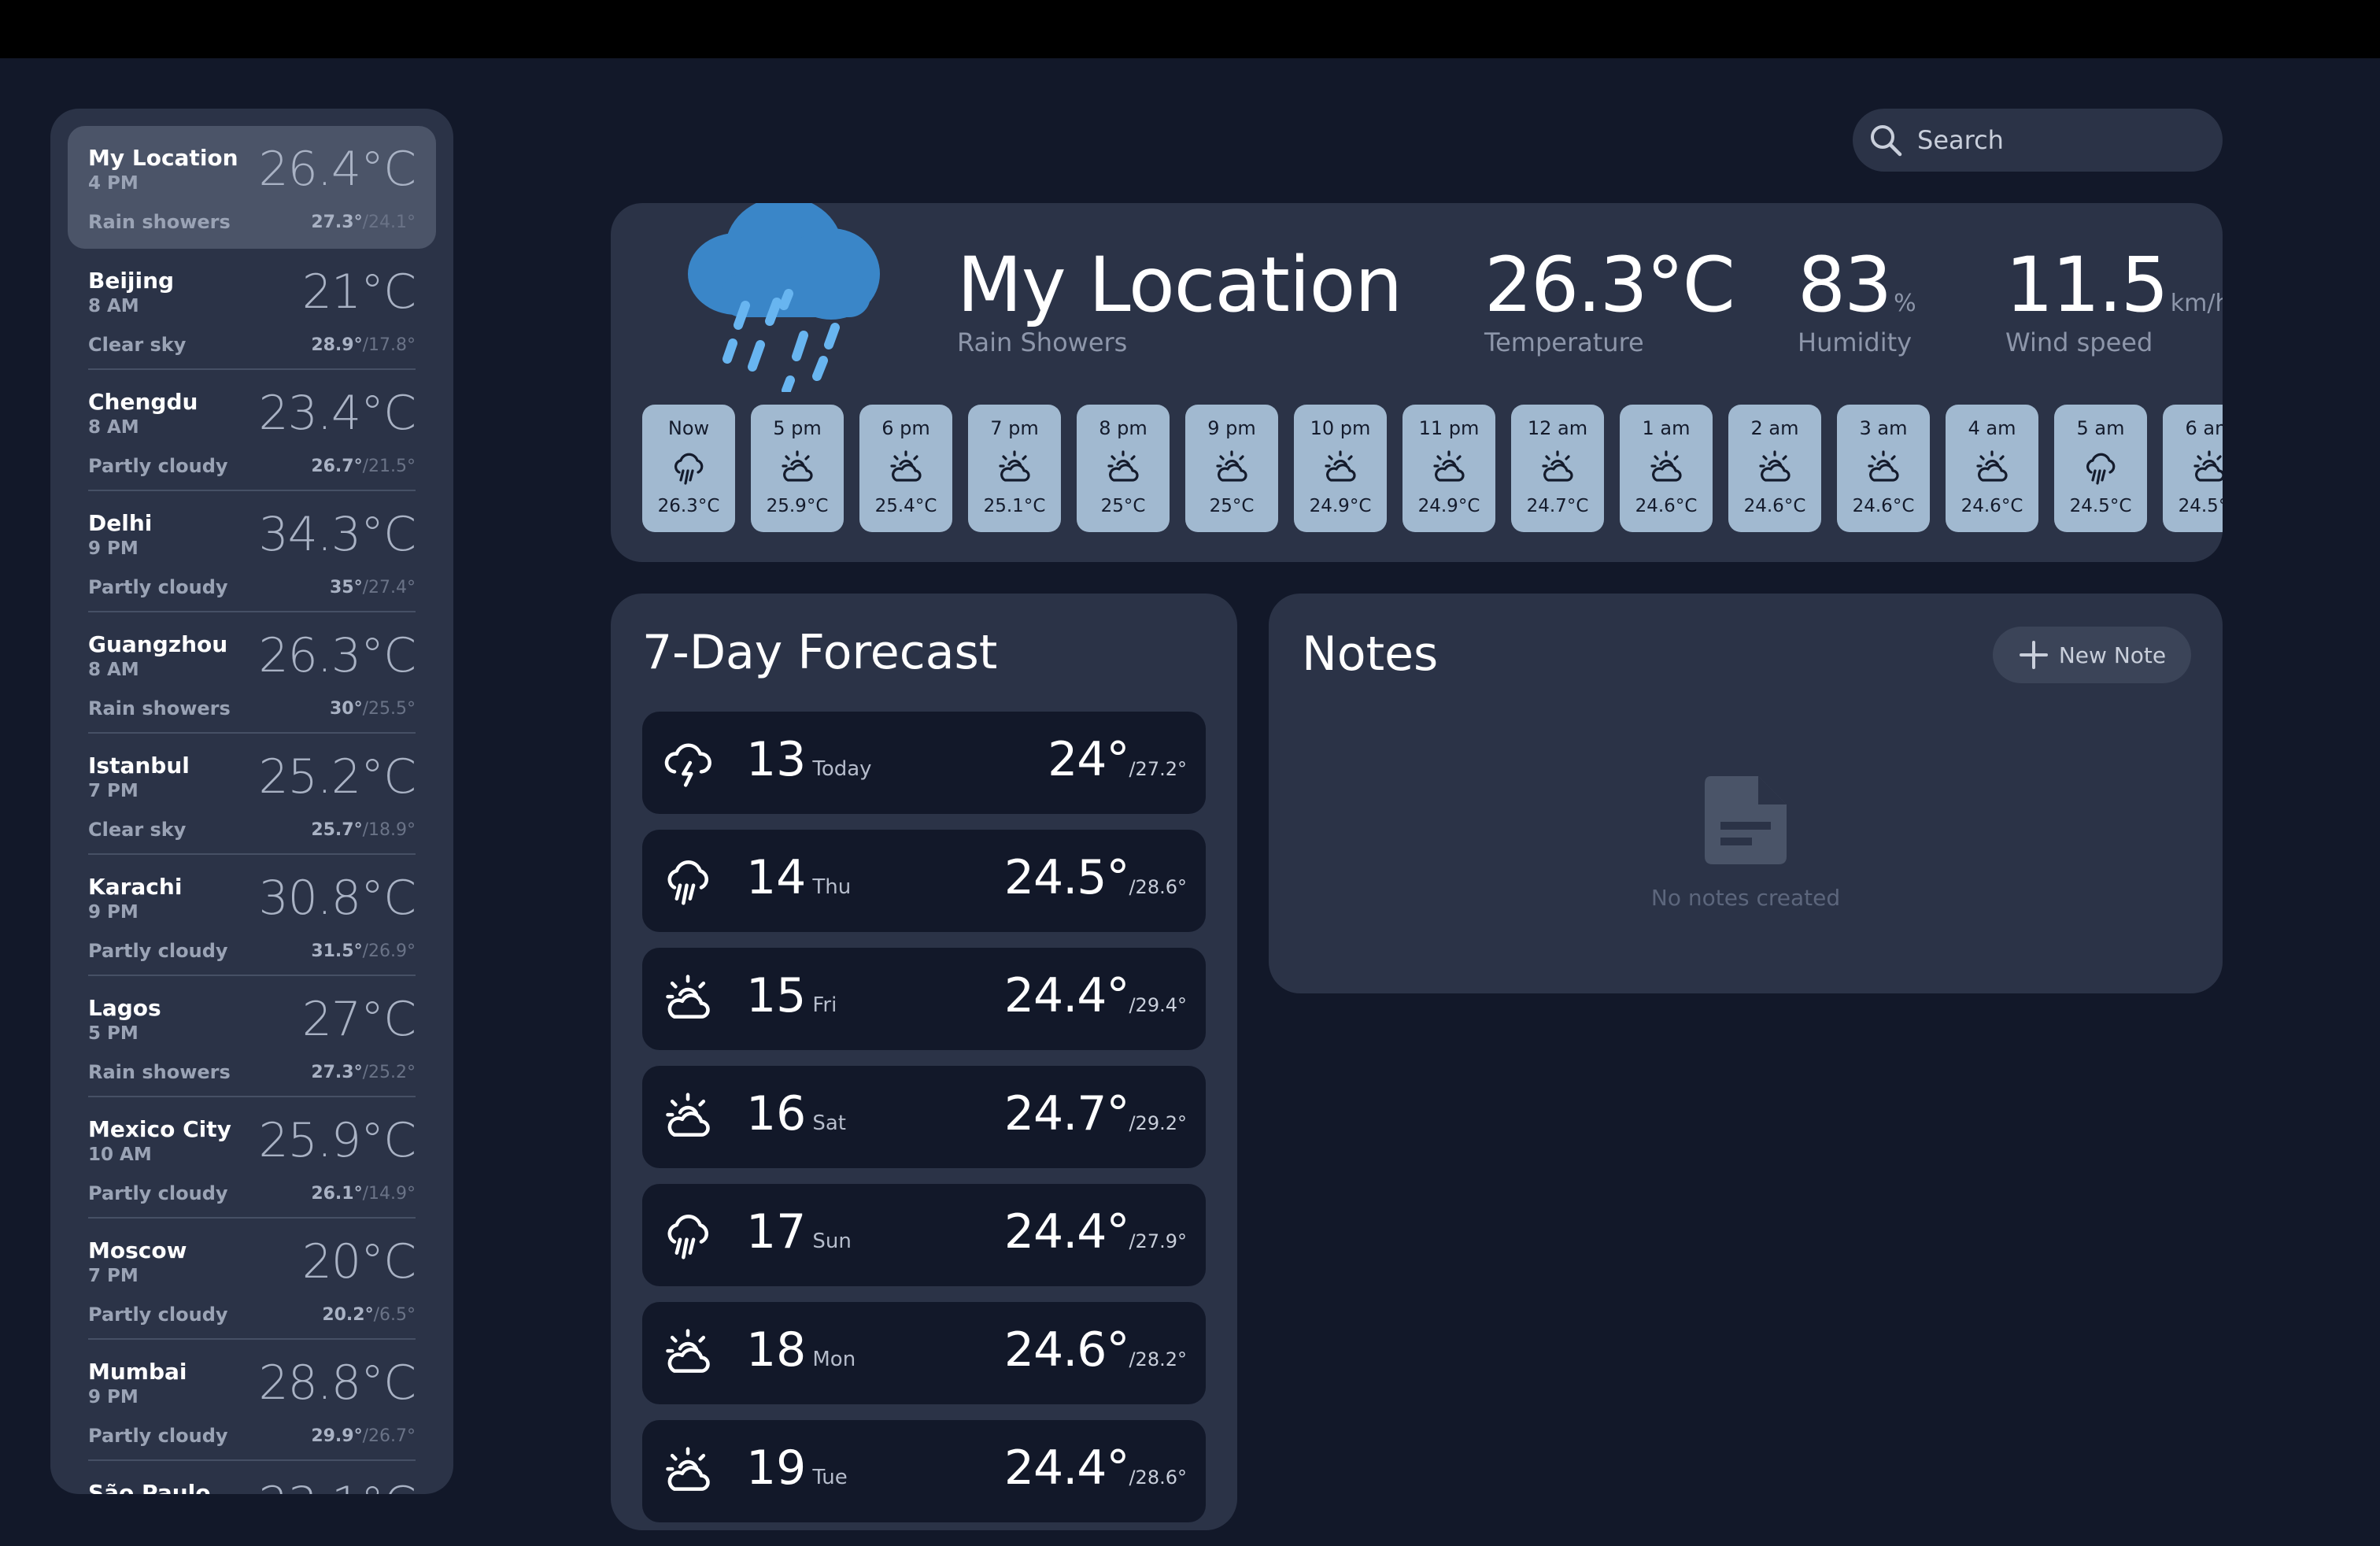 The height and width of the screenshot is (1546, 2380). I want to click on search-input, so click(2066, 140).